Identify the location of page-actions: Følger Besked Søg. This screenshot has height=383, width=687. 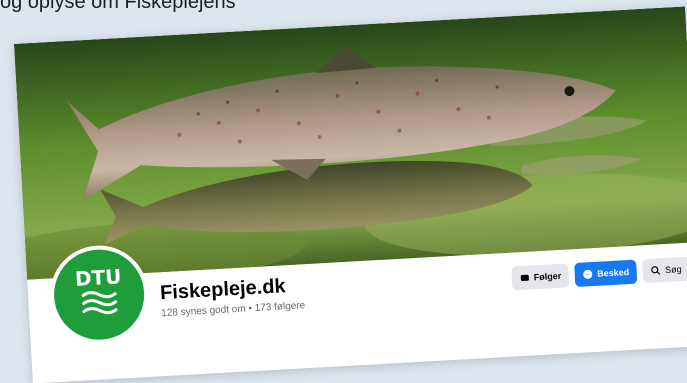
(599, 273).